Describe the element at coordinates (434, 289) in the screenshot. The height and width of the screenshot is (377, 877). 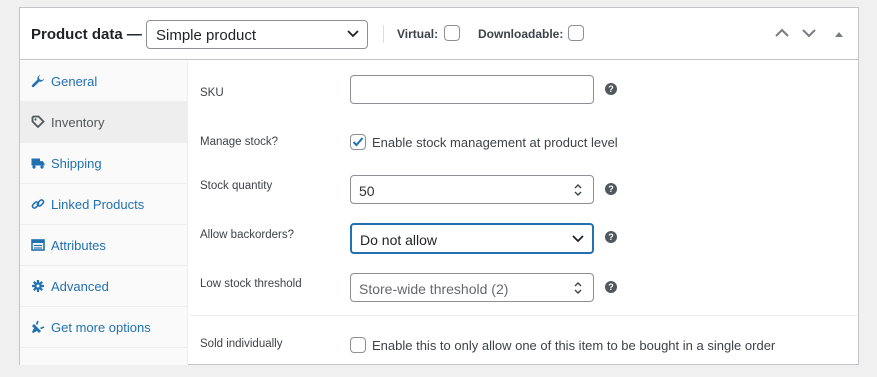
I see `low-stock-threshold-placeholder: Store-wide threshold (2)` at that location.